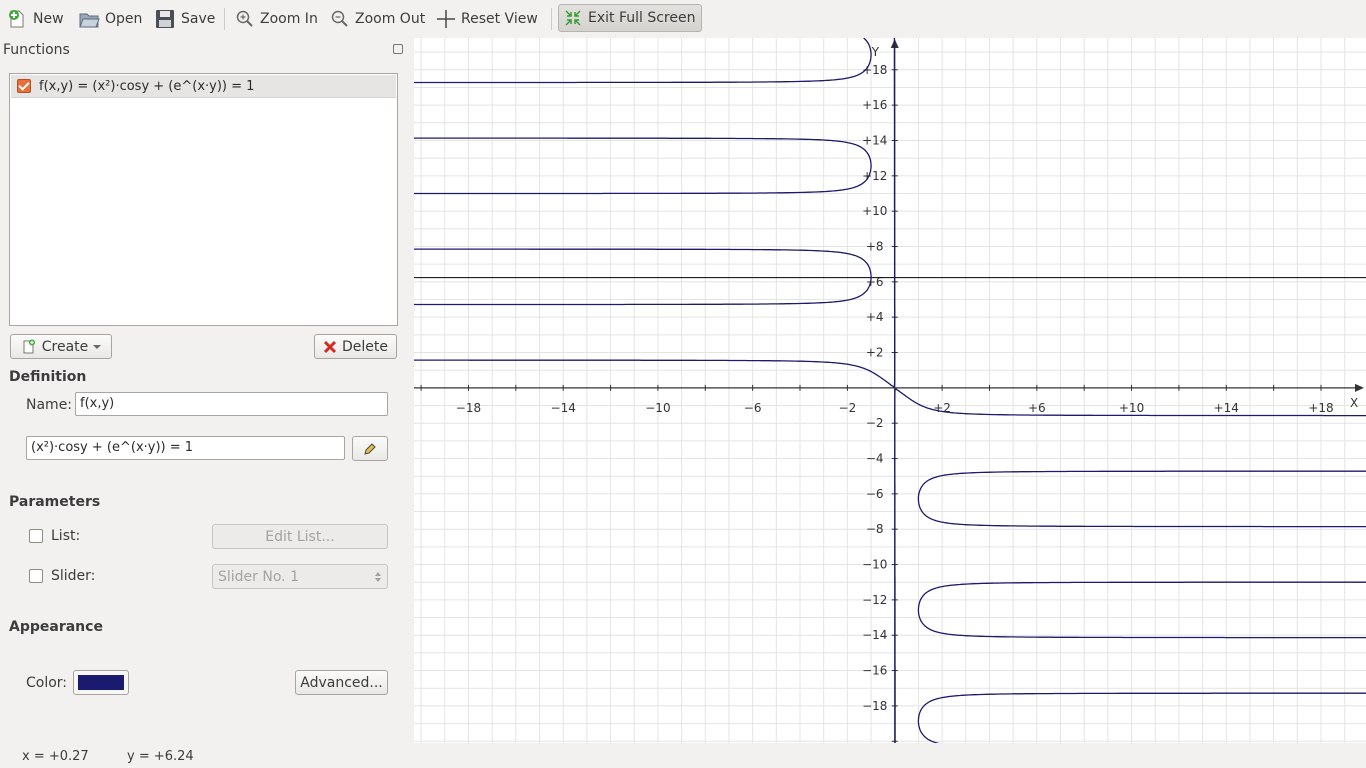  What do you see at coordinates (573, 18) in the screenshot?
I see `exit-fullscreen-icon` at bounding box center [573, 18].